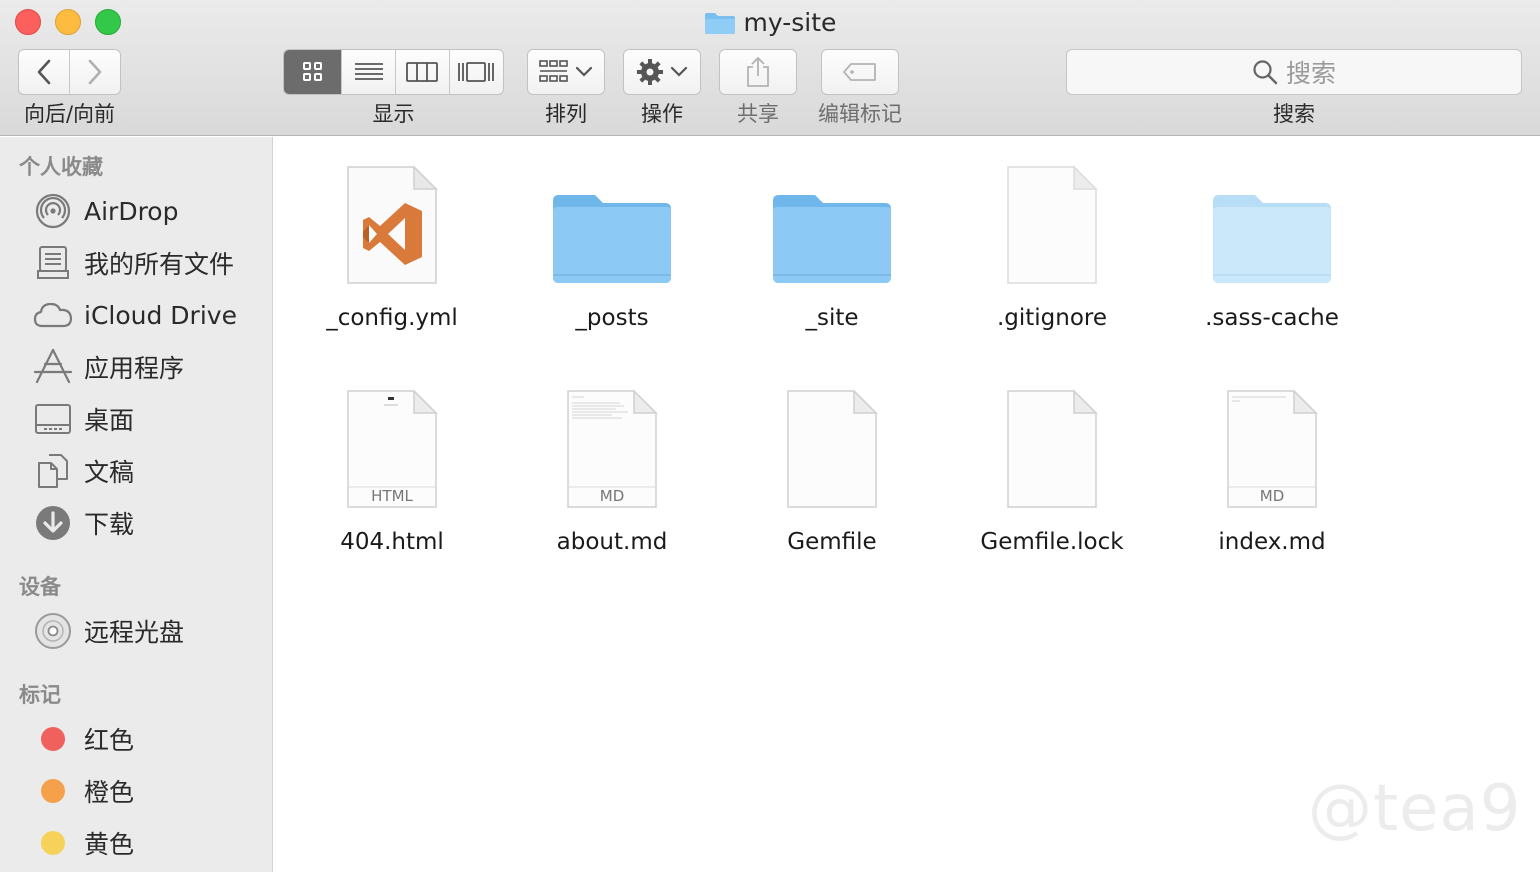 The height and width of the screenshot is (872, 1540). What do you see at coordinates (69, 114) in the screenshot?
I see `nav-label: 向后/向前` at bounding box center [69, 114].